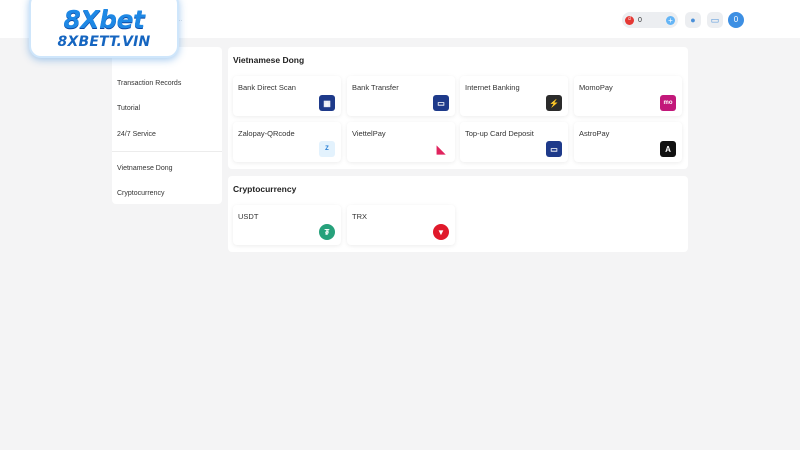 The image size is (800, 450). I want to click on sidebar-item-vietnamese-dong: Vietnamese Dong, so click(145, 168).